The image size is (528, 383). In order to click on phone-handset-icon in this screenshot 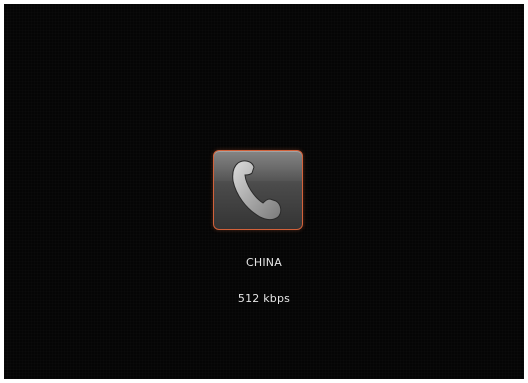, I will do `click(257, 190)`.